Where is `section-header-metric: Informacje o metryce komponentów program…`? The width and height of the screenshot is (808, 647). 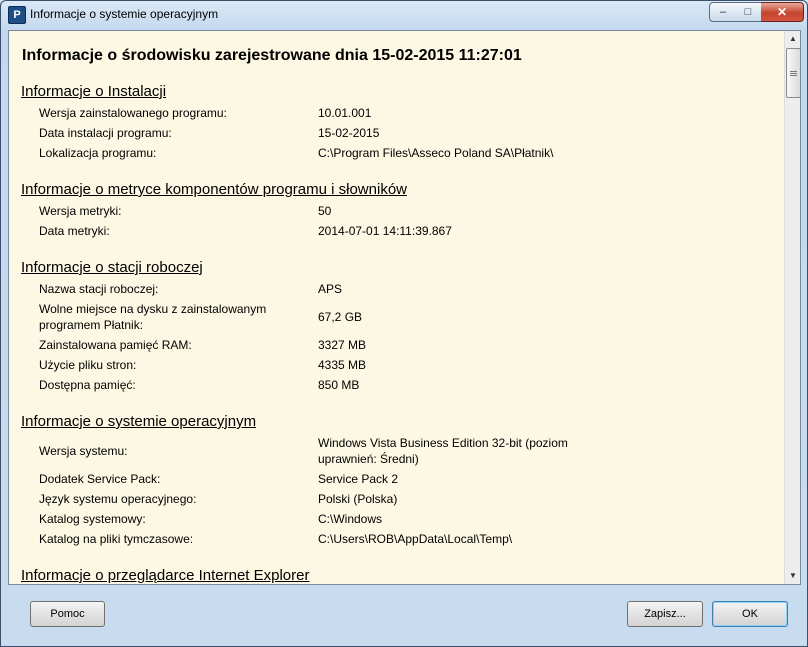 section-header-metric: Informacje o metryce komponentów program… is located at coordinates (214, 189).